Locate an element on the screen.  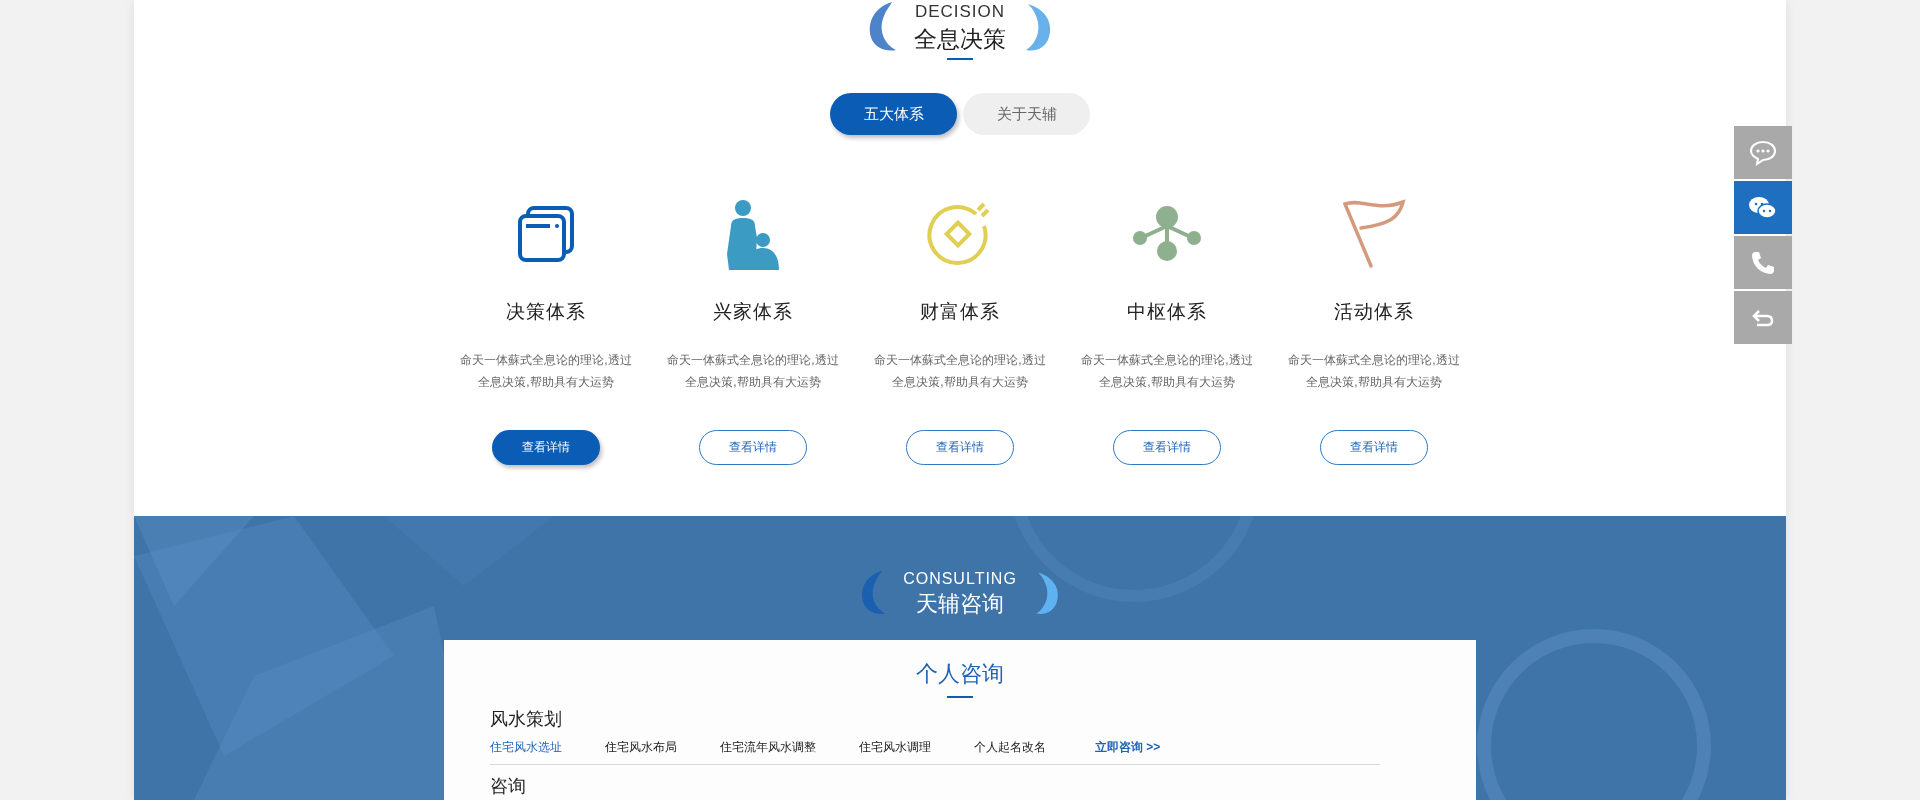
phone-icon is located at coordinates (1763, 262).